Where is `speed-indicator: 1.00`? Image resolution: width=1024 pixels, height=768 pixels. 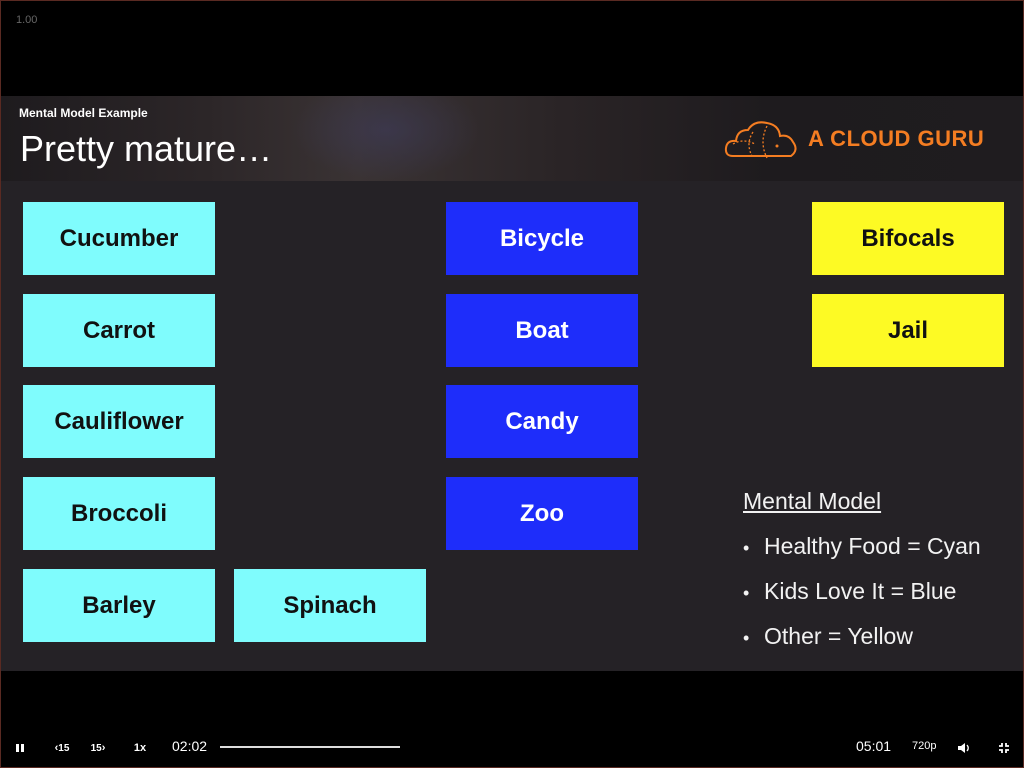 speed-indicator: 1.00 is located at coordinates (27, 20).